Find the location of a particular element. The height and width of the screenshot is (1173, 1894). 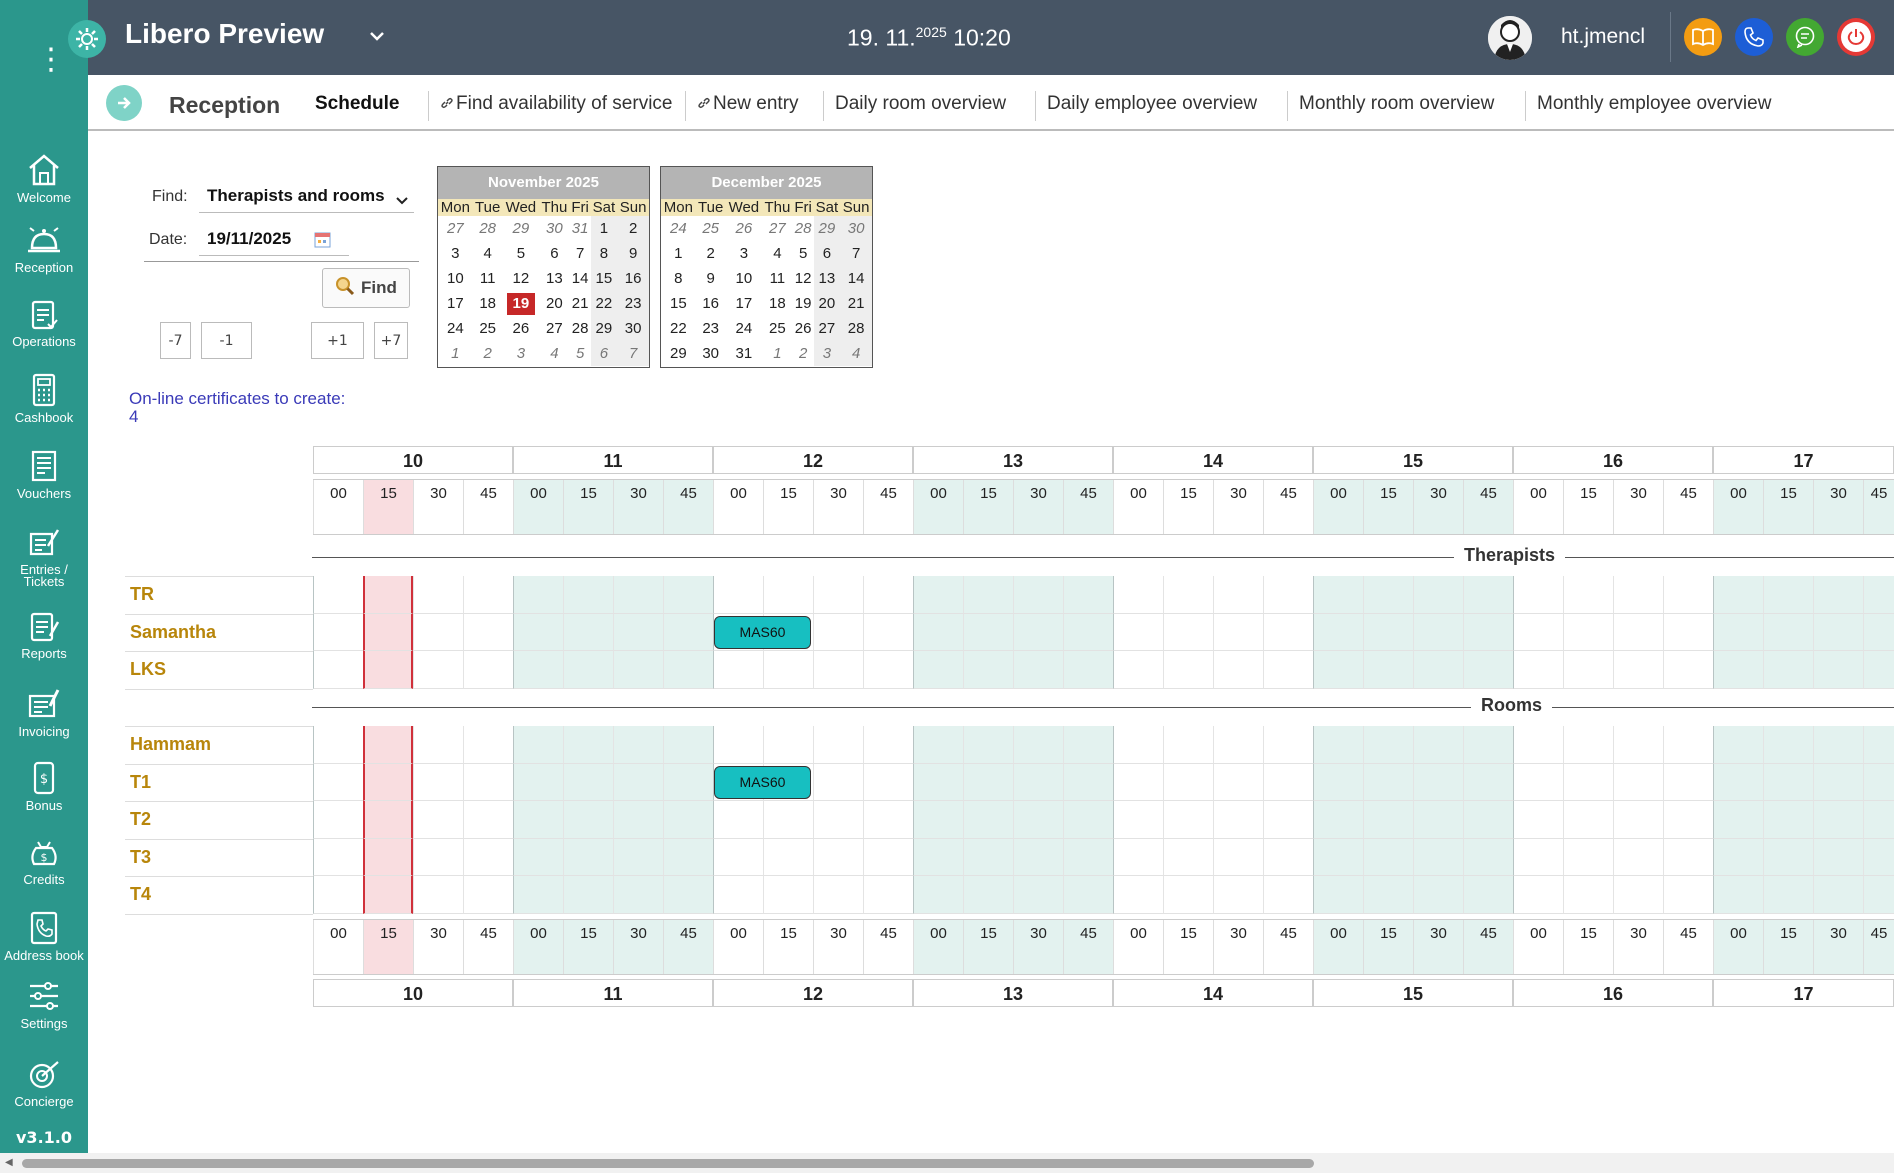

sidebar-item-address-book: Address book is located at coordinates (44, 936).